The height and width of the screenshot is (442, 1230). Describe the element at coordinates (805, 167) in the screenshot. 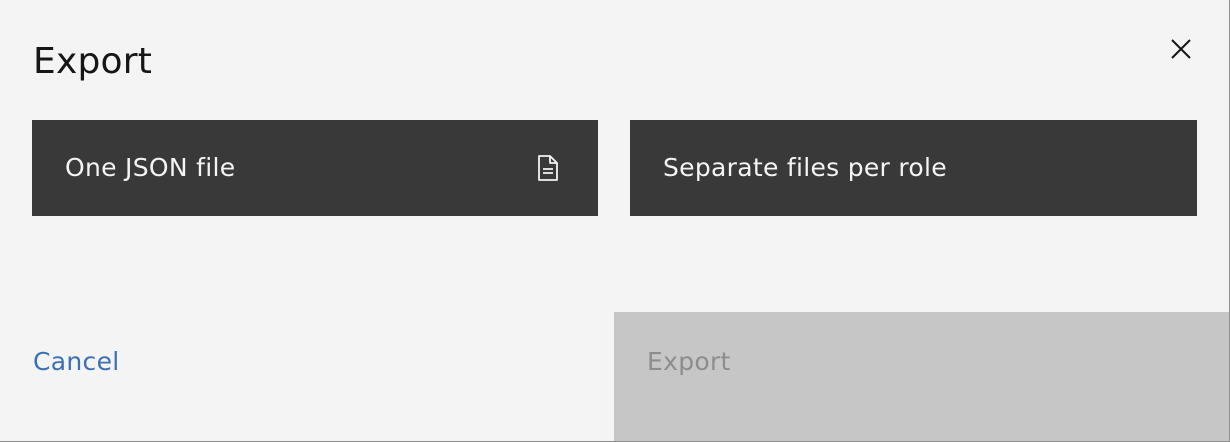

I see `option-label: Separate files per role` at that location.